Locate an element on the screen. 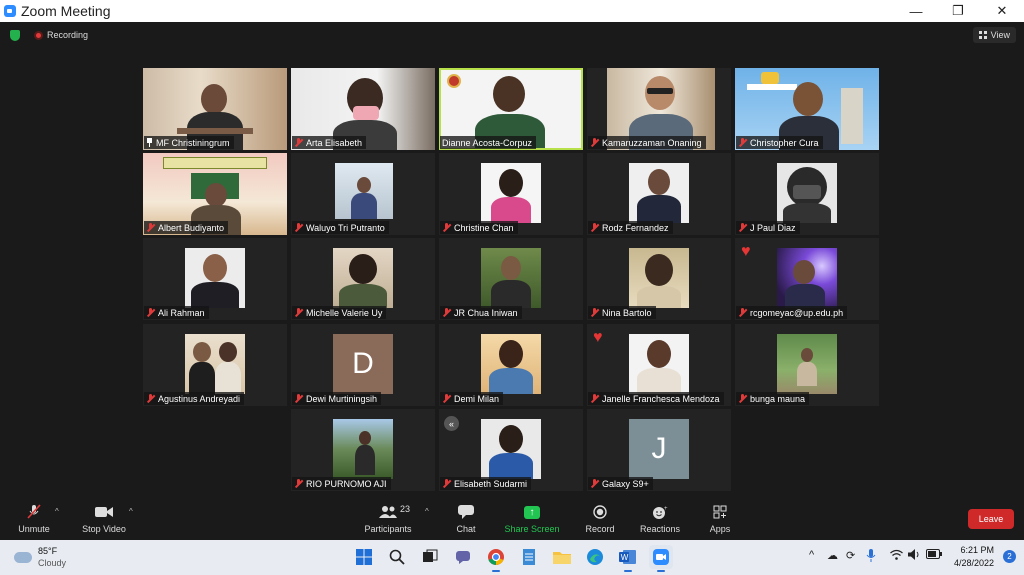 The height and width of the screenshot is (575, 1024). record-dot-icon is located at coordinates (38, 35).